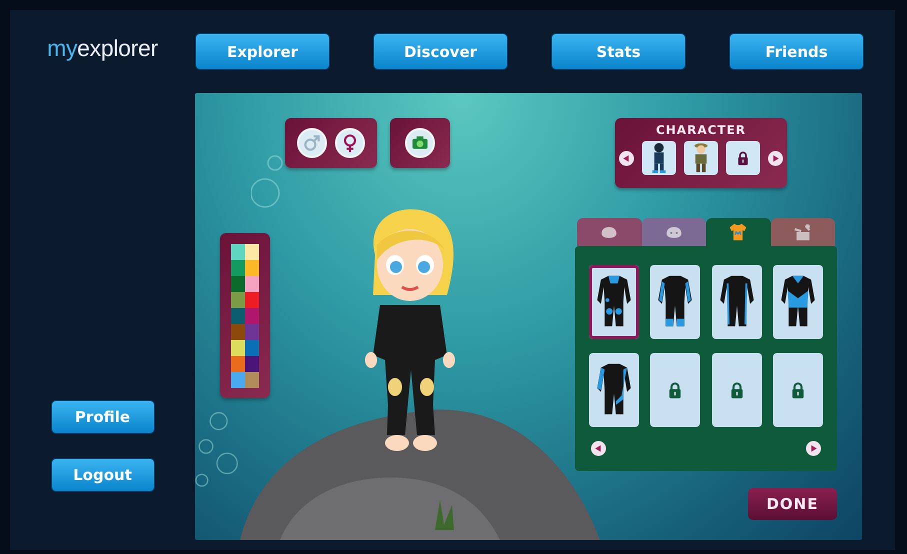 The image size is (907, 554). What do you see at coordinates (102, 475) in the screenshot?
I see `side-button: Logout` at bounding box center [102, 475].